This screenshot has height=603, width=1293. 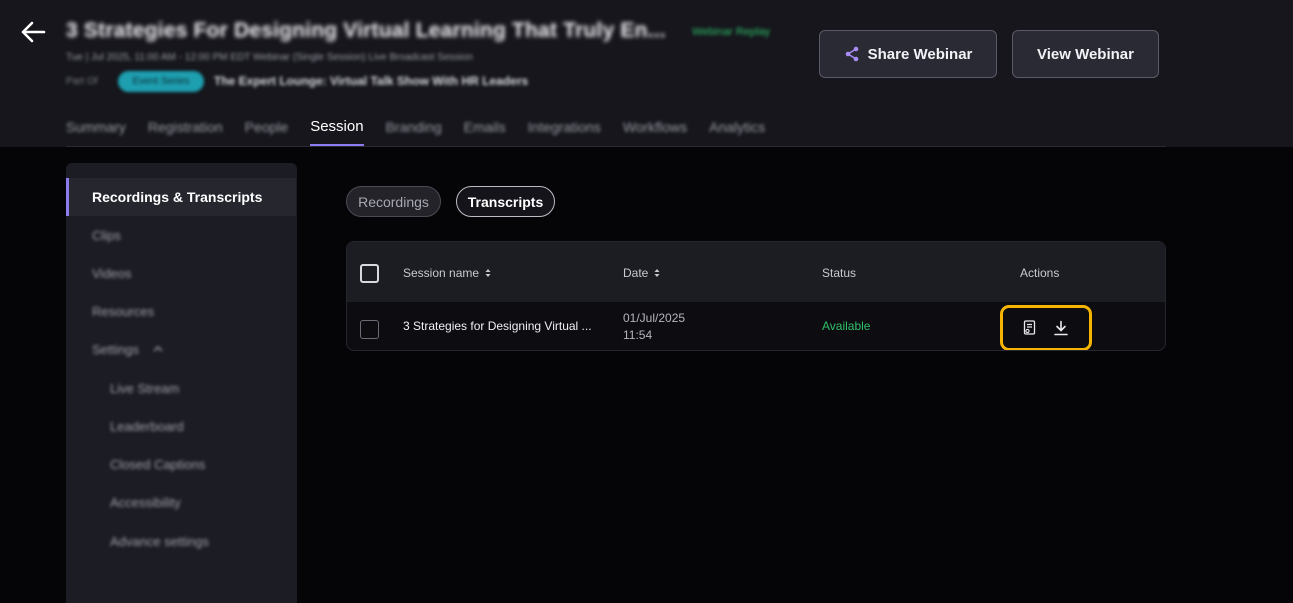 I want to click on table-header: Session name Date Status Actions, so click(x=756, y=272).